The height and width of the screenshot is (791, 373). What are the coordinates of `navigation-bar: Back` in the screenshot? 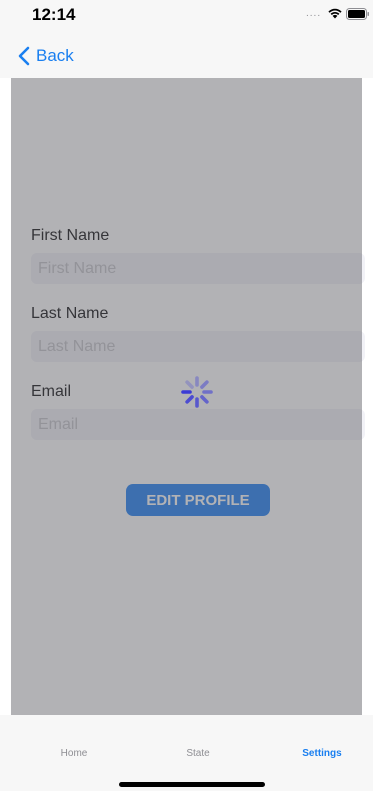 It's located at (186, 56).